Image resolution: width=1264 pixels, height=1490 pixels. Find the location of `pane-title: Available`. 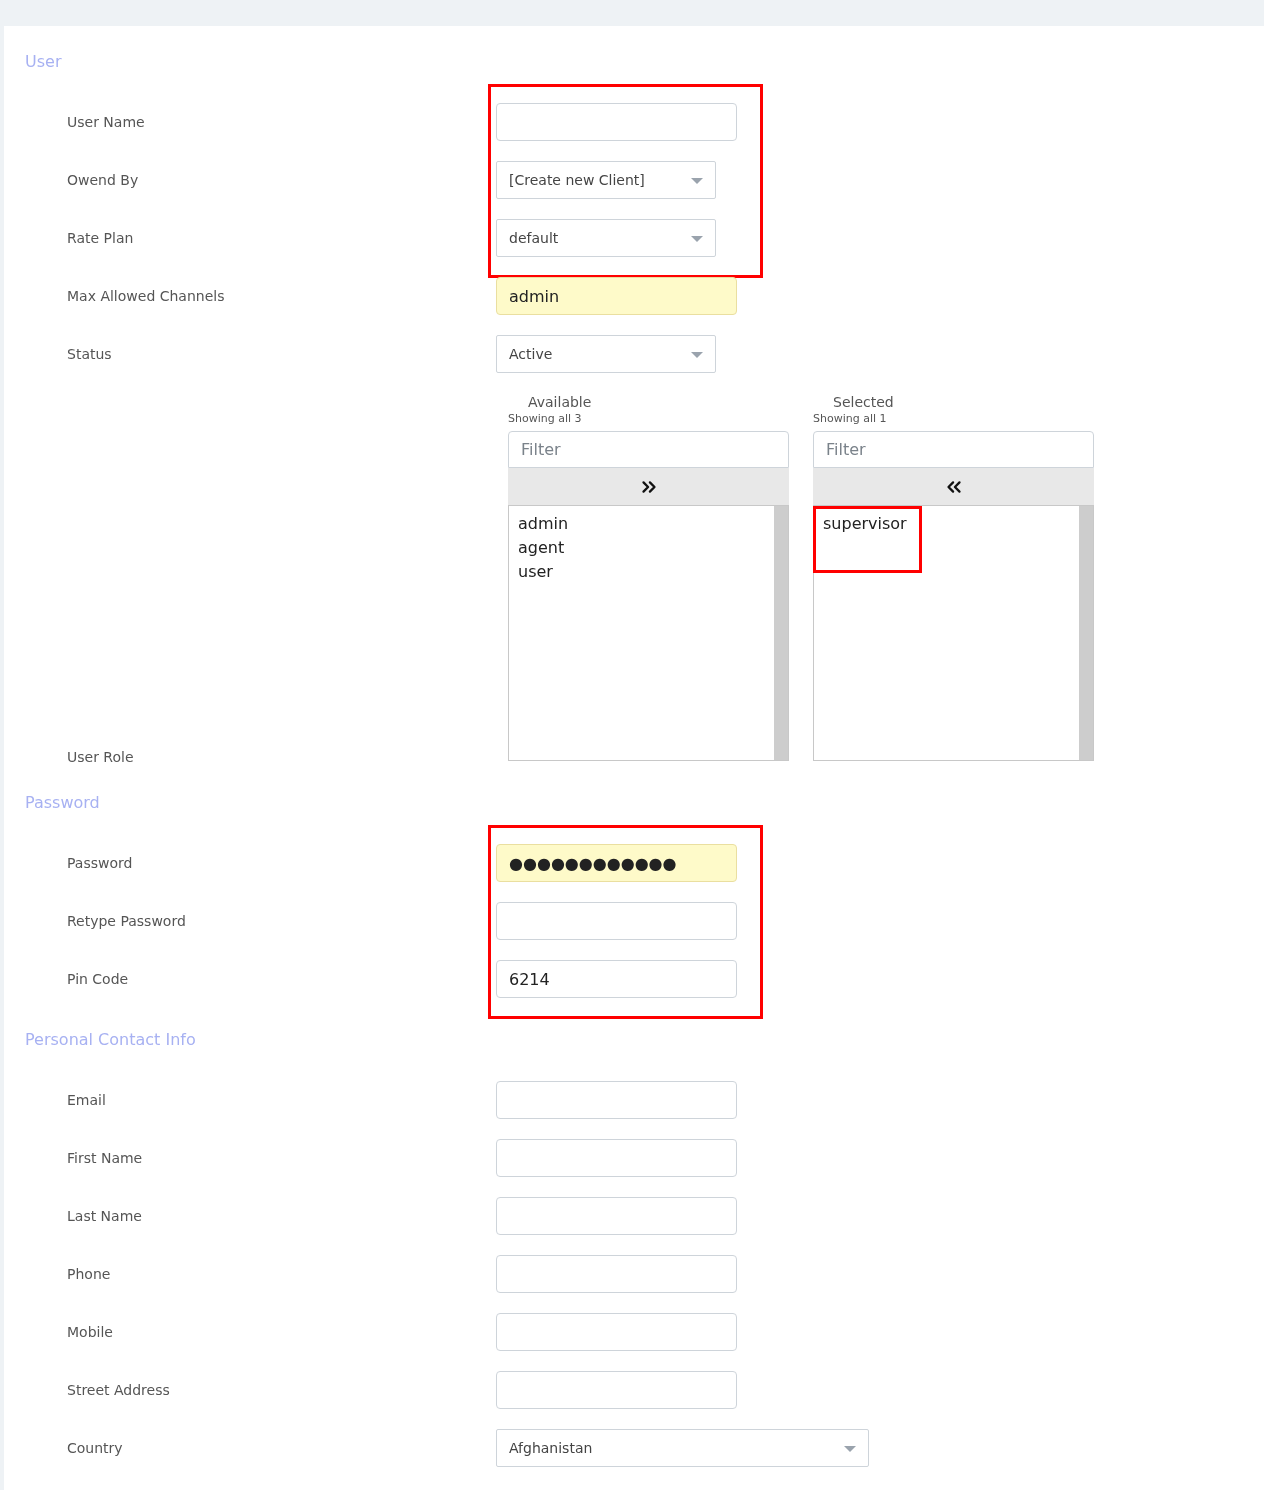

pane-title: Available is located at coordinates (560, 402).